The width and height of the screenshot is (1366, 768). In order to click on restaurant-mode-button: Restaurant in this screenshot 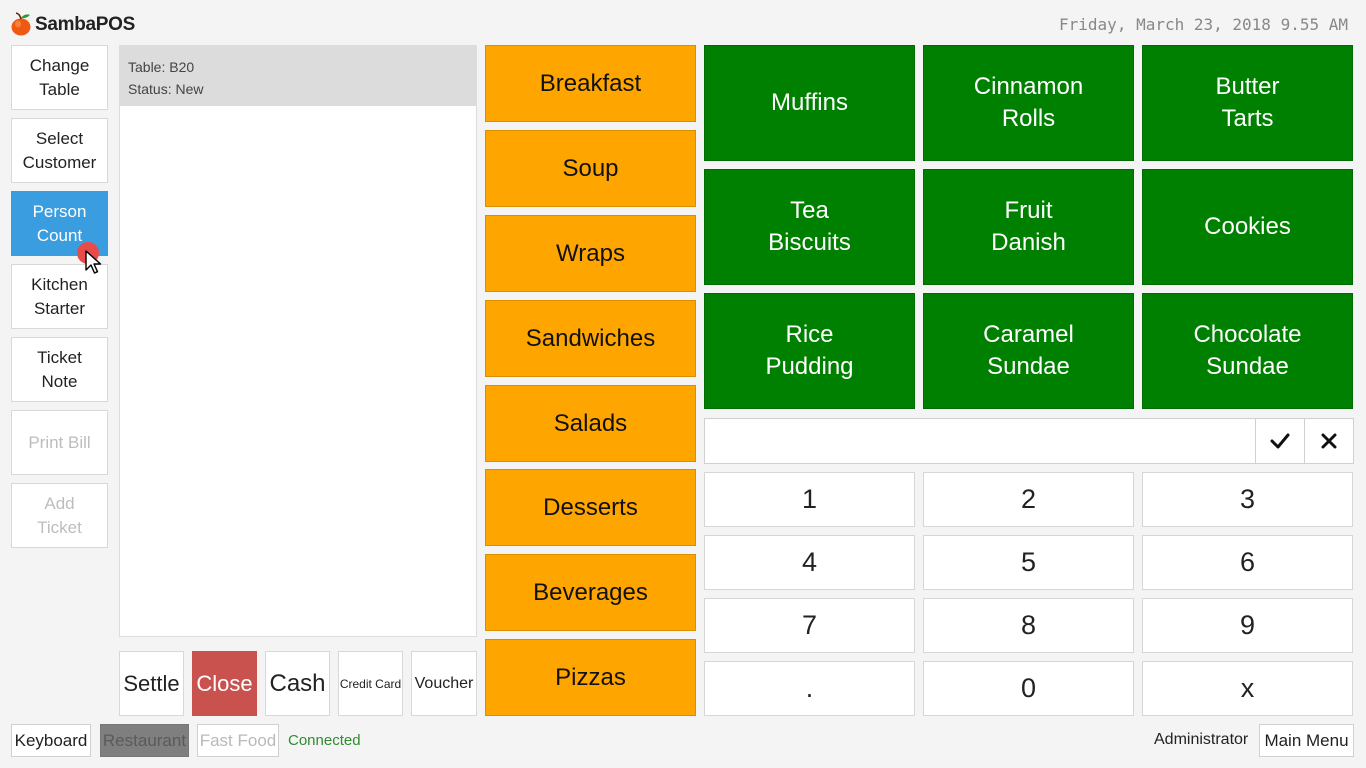, I will do `click(144, 740)`.